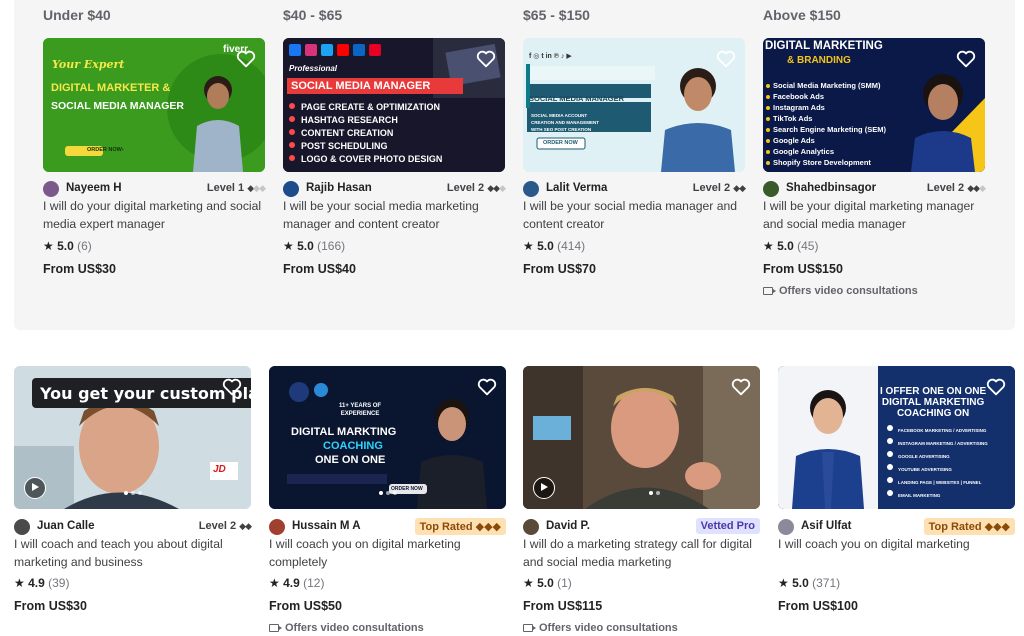 This screenshot has height=636, width=1024. What do you see at coordinates (919, 495) in the screenshot?
I see `thumb-bullet: EMAIL MARKETING` at bounding box center [919, 495].